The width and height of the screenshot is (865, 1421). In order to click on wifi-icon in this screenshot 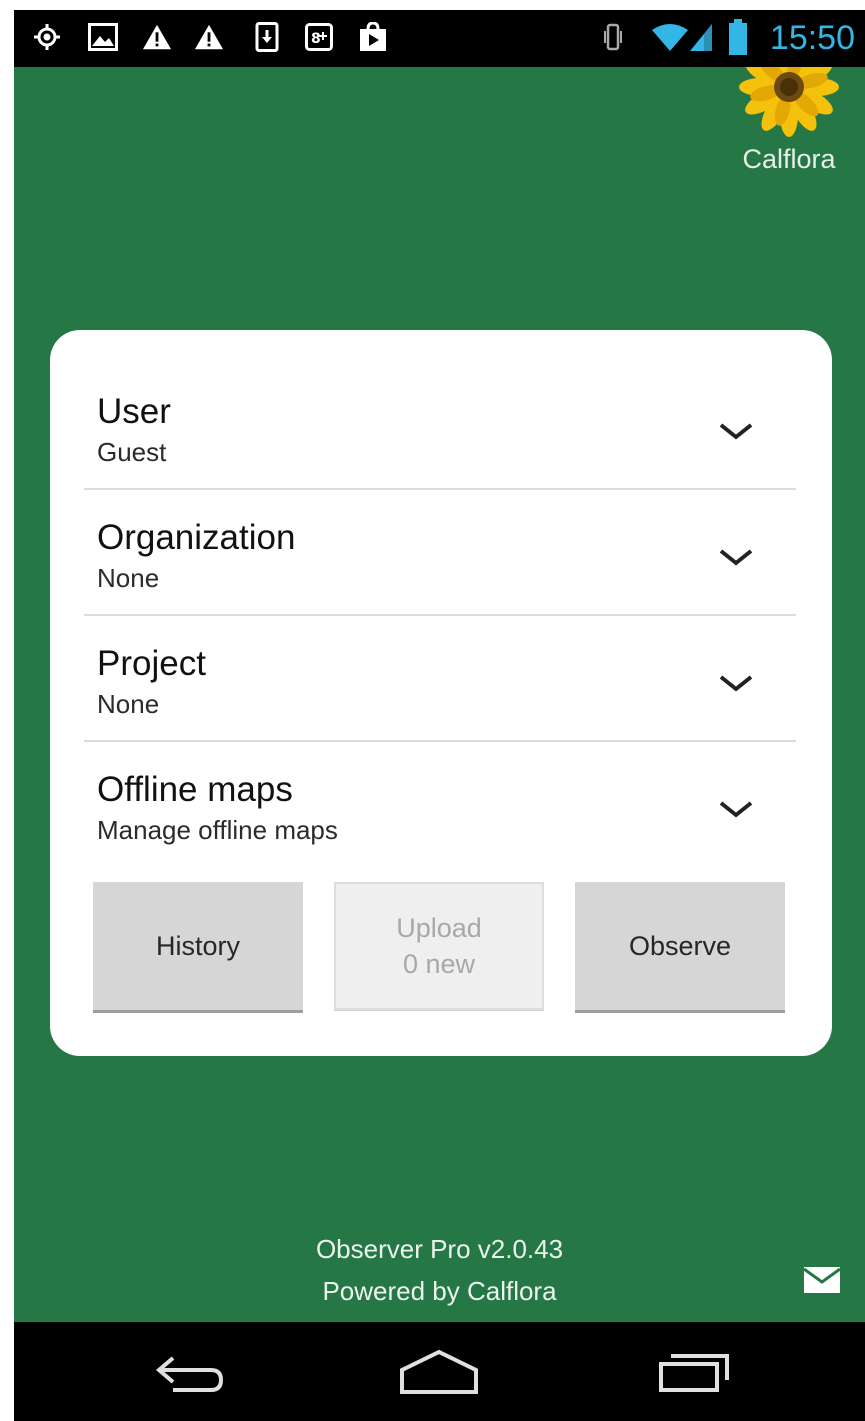, I will do `click(670, 37)`.